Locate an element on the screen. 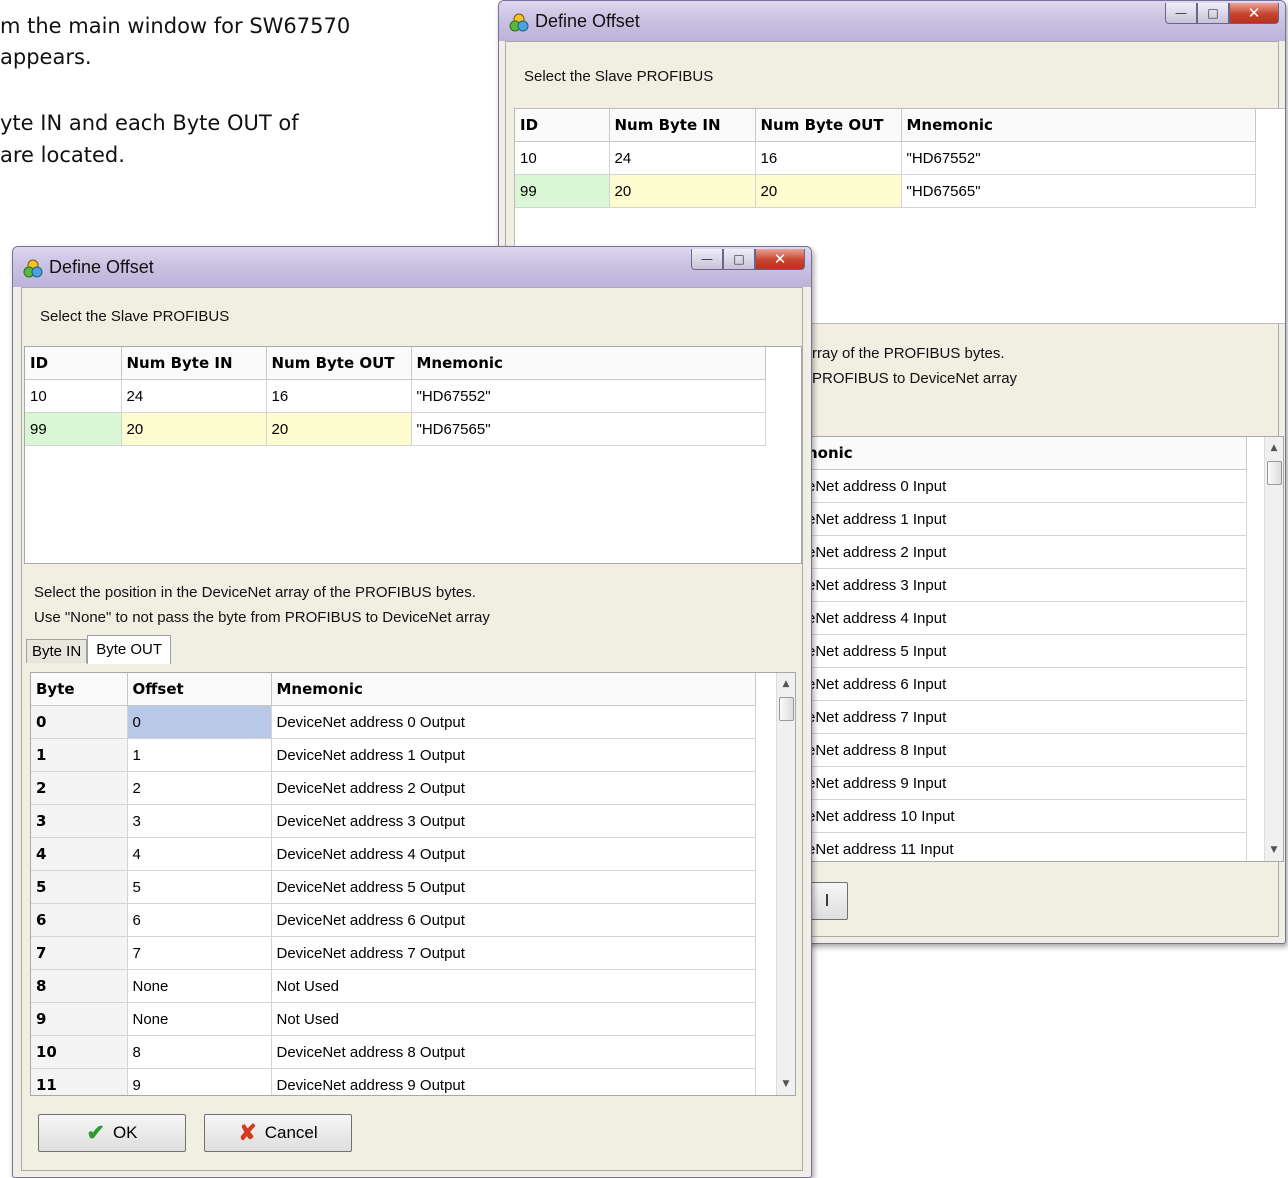 Image resolution: width=1288 pixels, height=1178 pixels. front-title-bar: Define Offset — □ ✕ is located at coordinates (412, 267).